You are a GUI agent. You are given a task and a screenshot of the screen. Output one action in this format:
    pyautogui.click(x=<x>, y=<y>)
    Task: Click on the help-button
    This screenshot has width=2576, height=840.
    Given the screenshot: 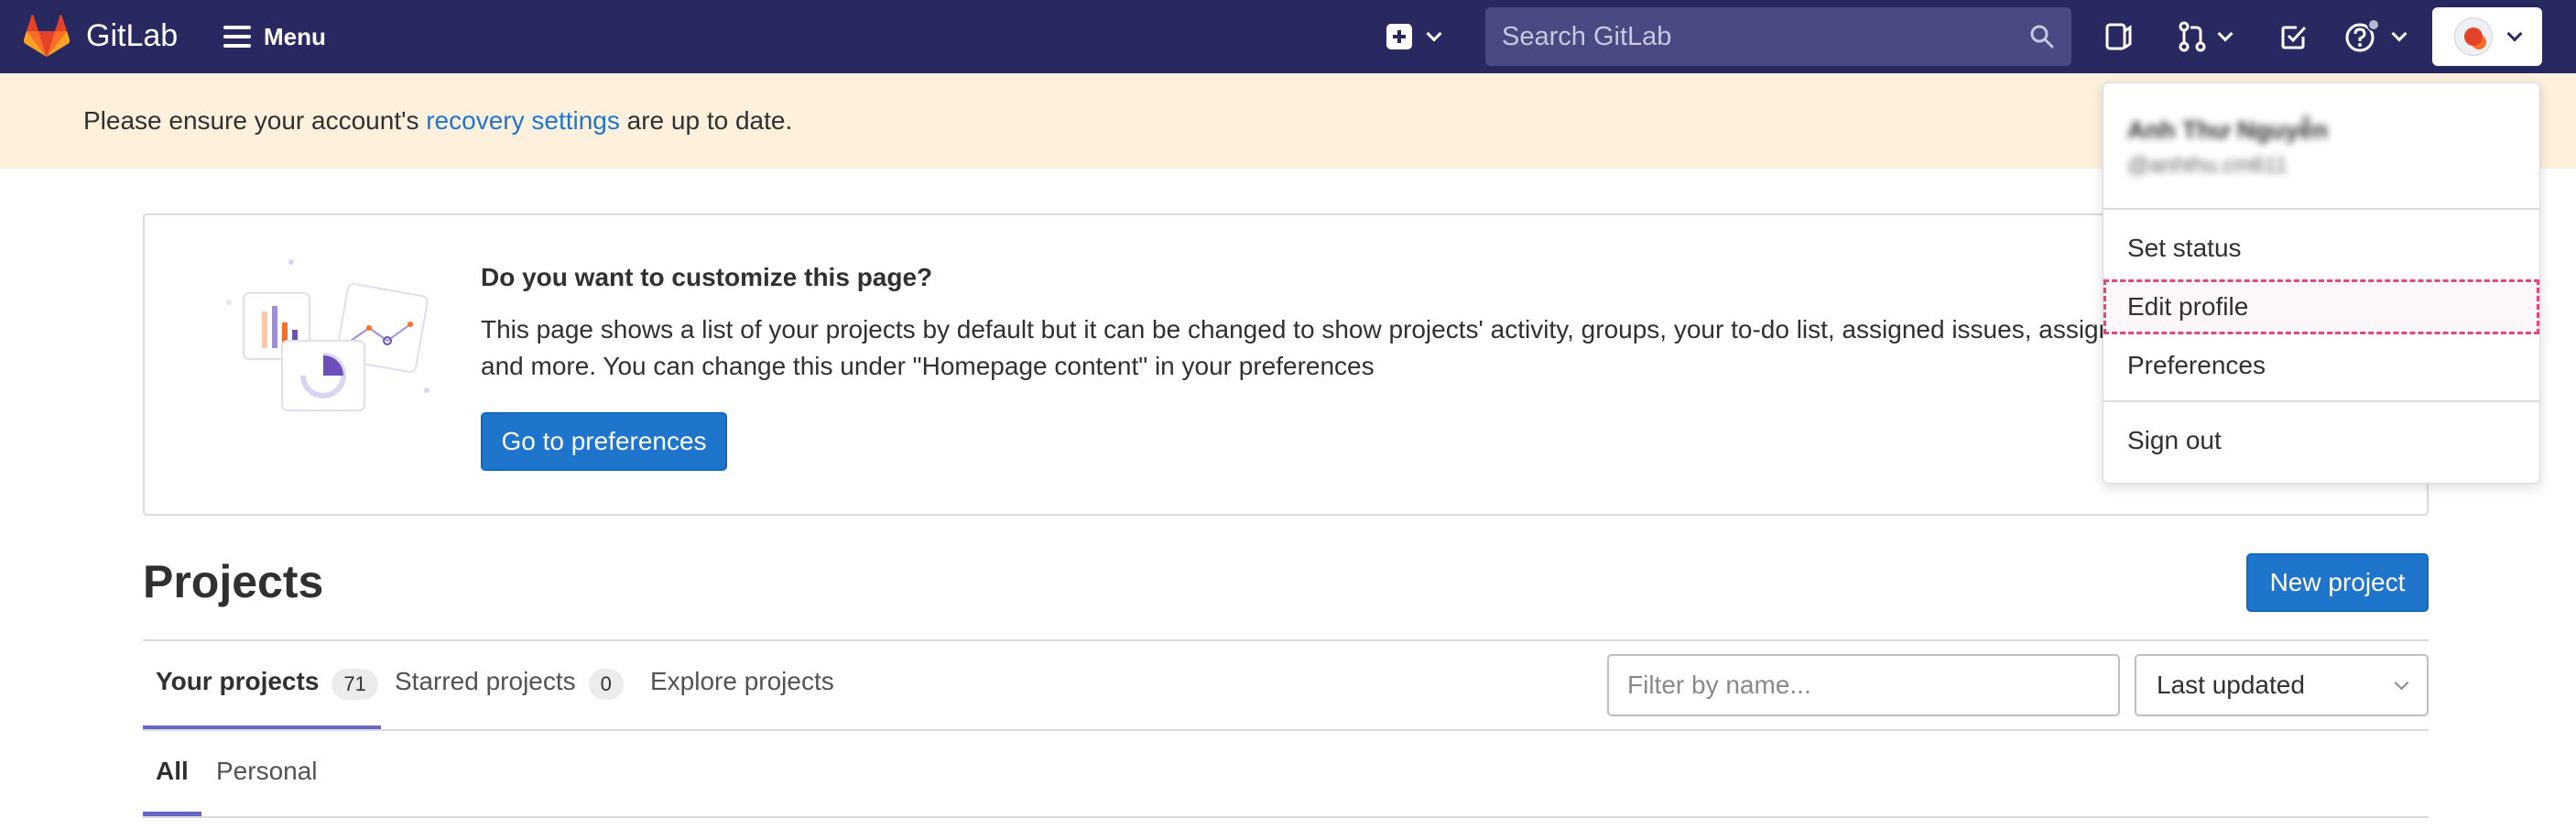 What is the action you would take?
    pyautogui.click(x=2376, y=36)
    